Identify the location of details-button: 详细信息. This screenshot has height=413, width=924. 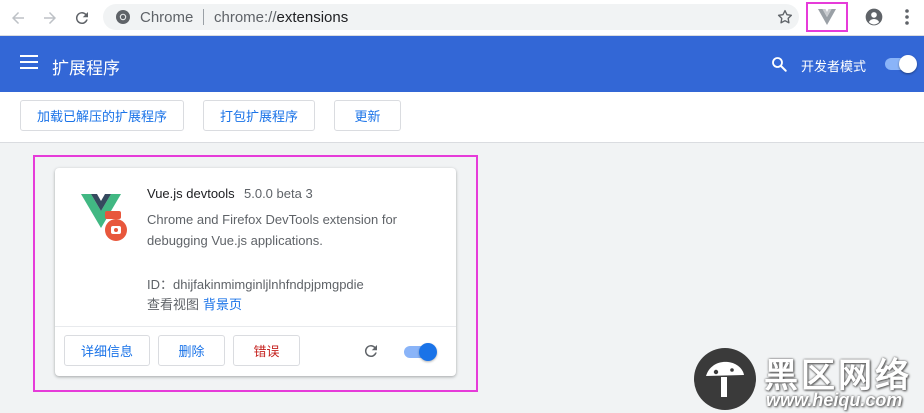
(107, 350).